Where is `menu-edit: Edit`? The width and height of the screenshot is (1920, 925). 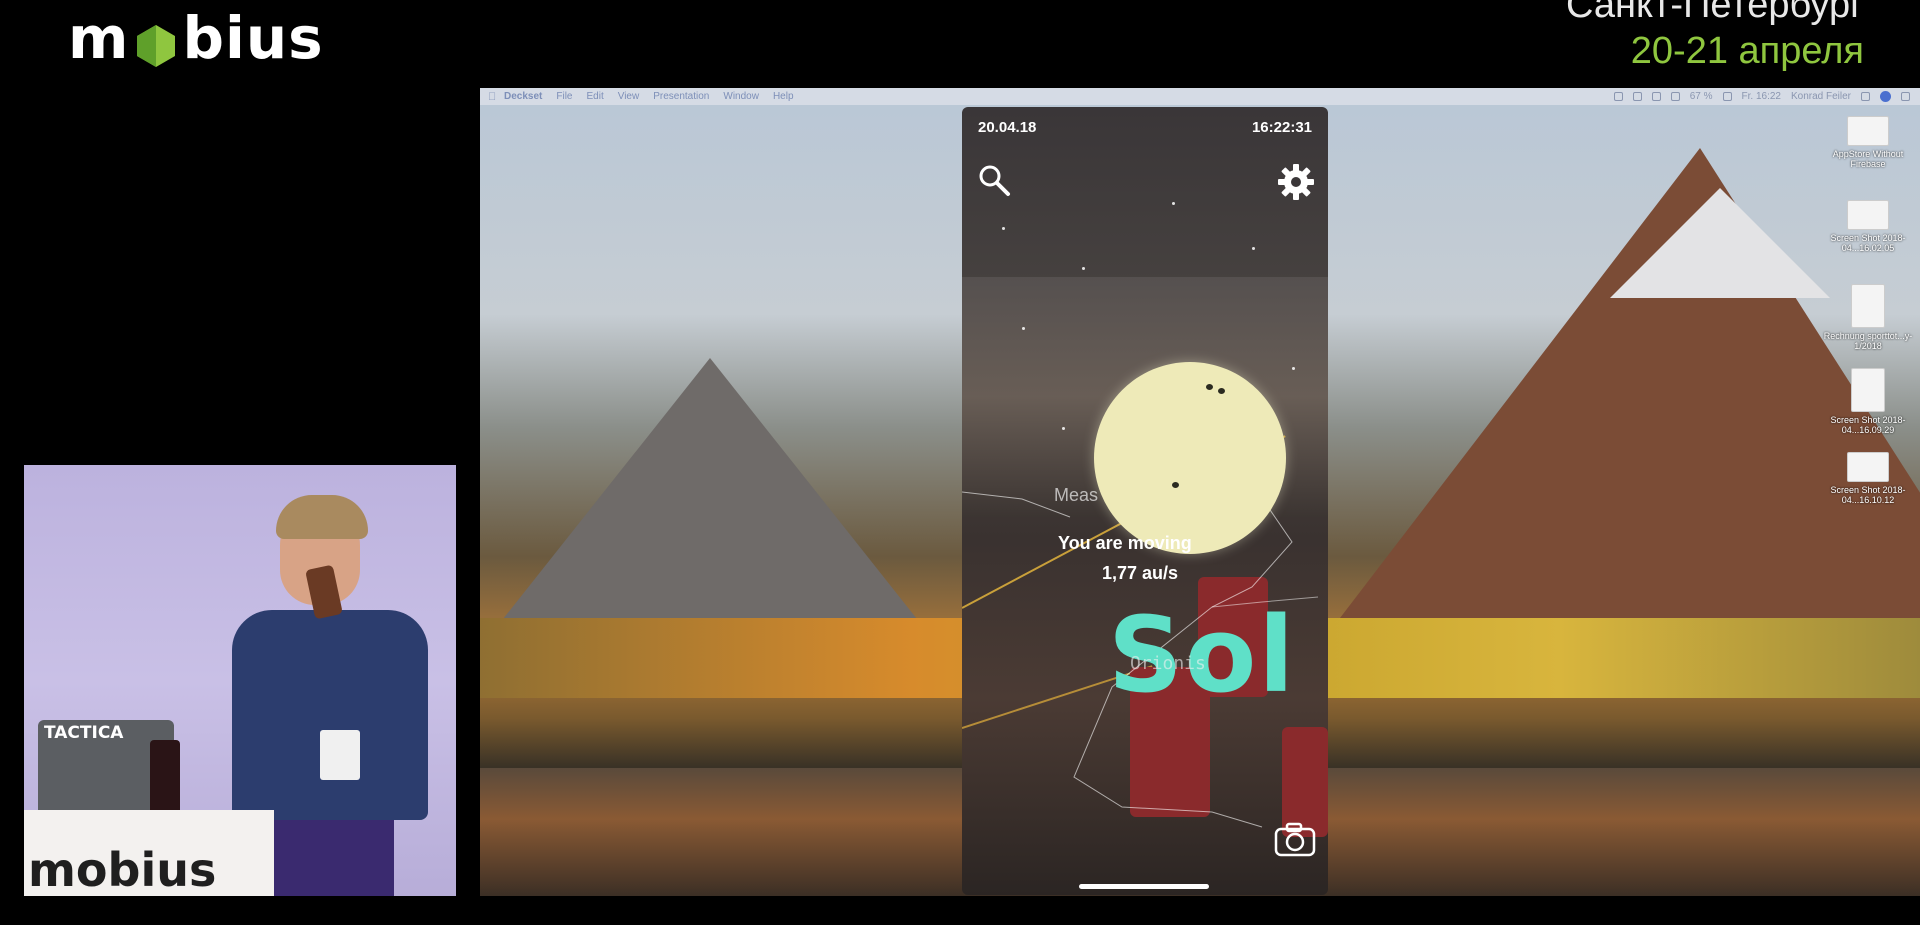 menu-edit: Edit is located at coordinates (594, 96).